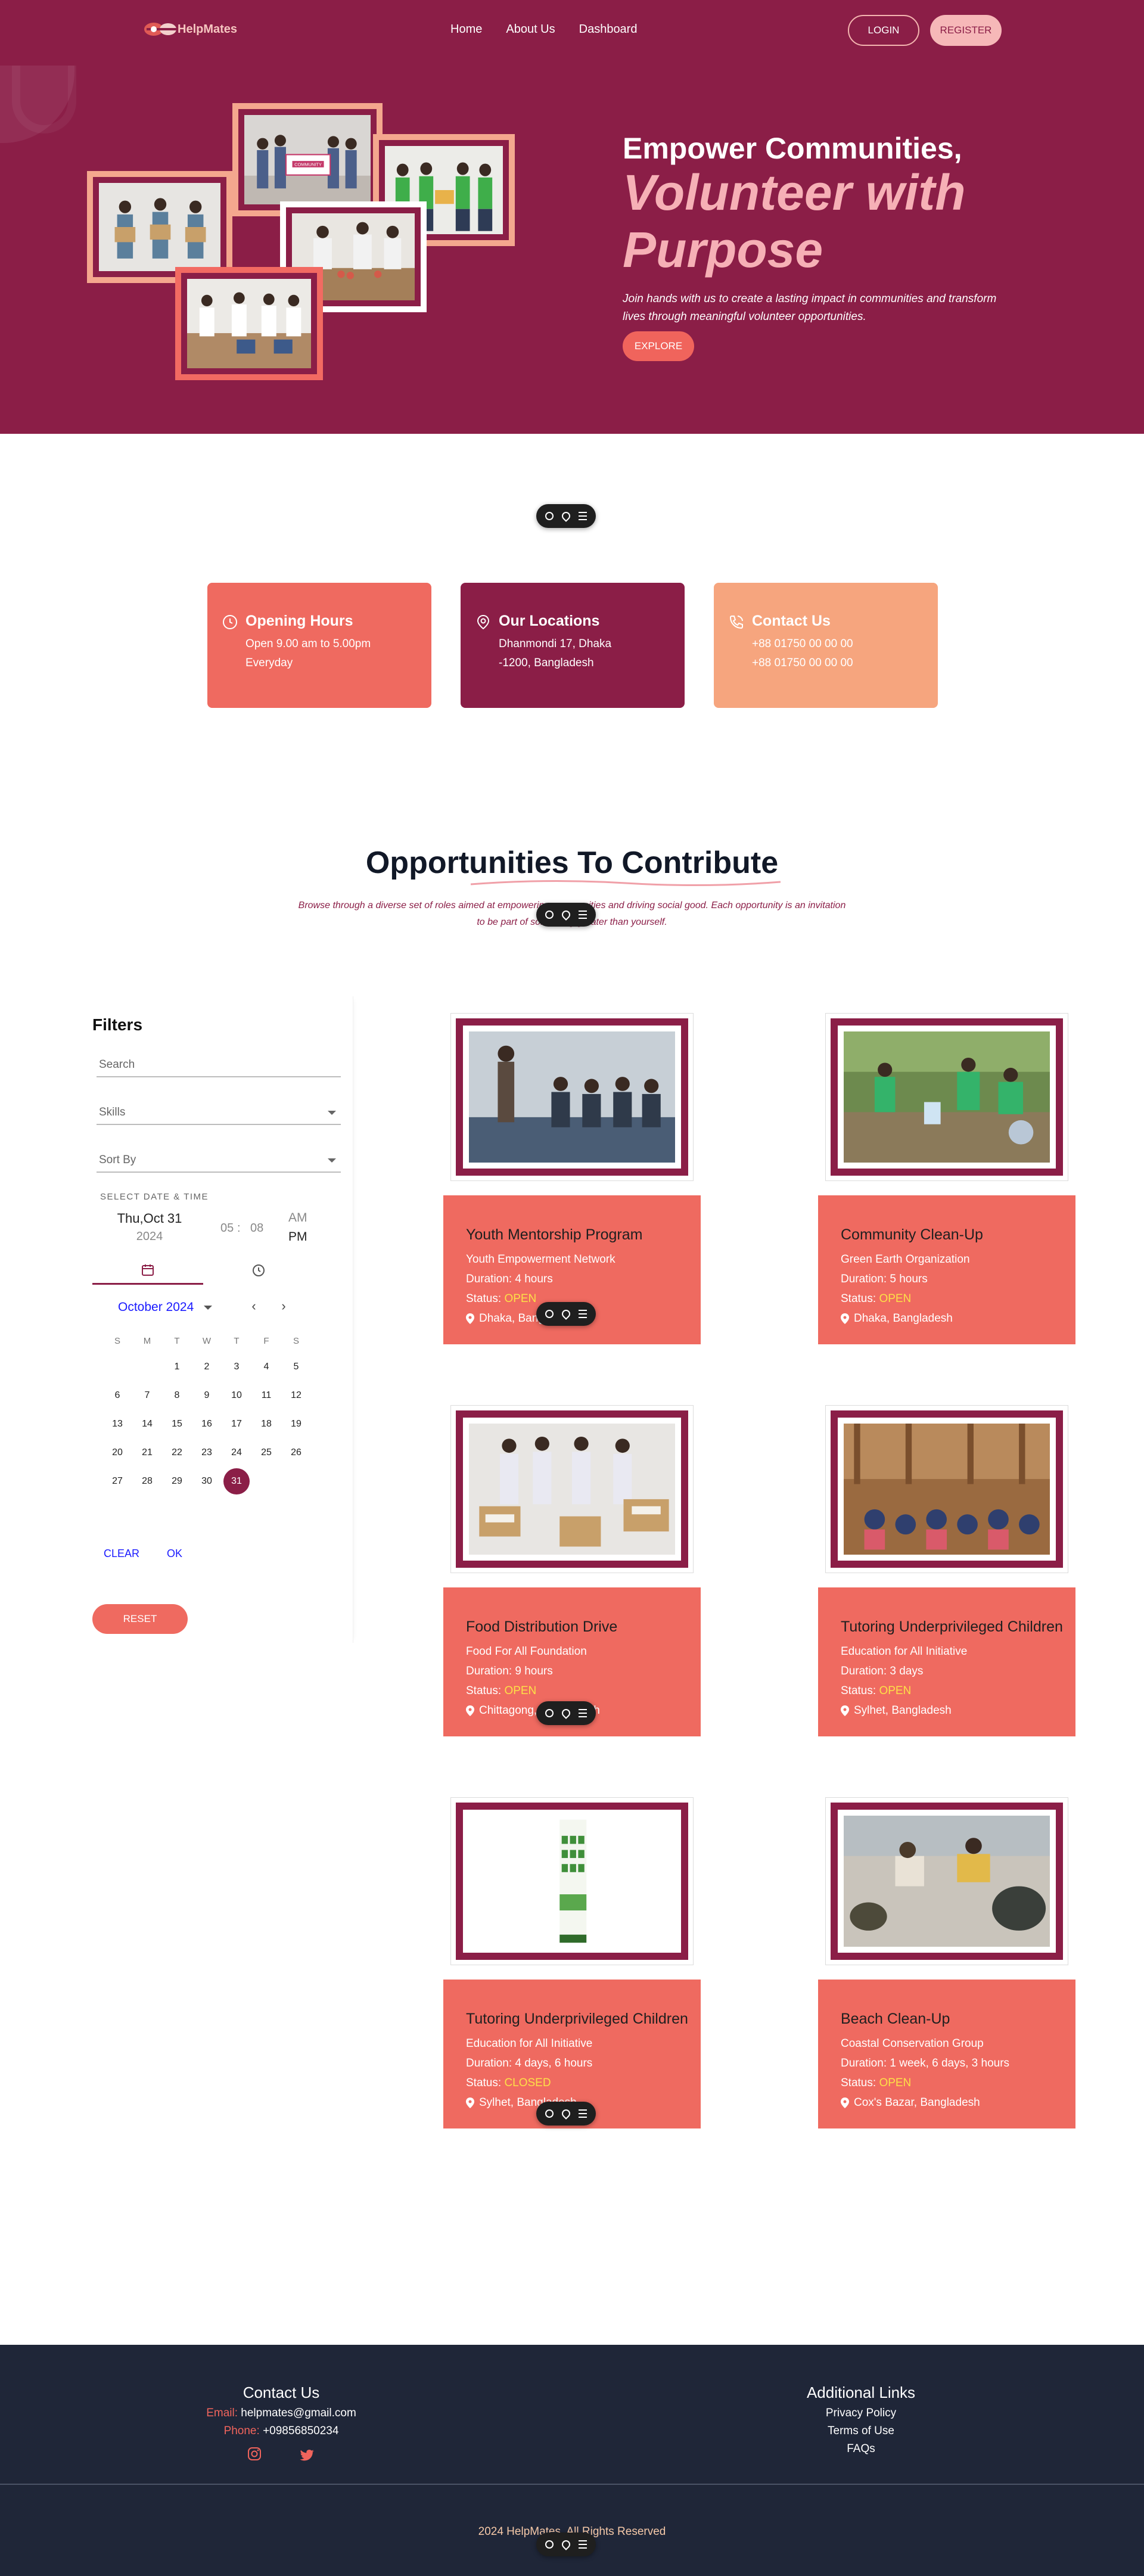  I want to click on hour-value: 05, so click(227, 1228).